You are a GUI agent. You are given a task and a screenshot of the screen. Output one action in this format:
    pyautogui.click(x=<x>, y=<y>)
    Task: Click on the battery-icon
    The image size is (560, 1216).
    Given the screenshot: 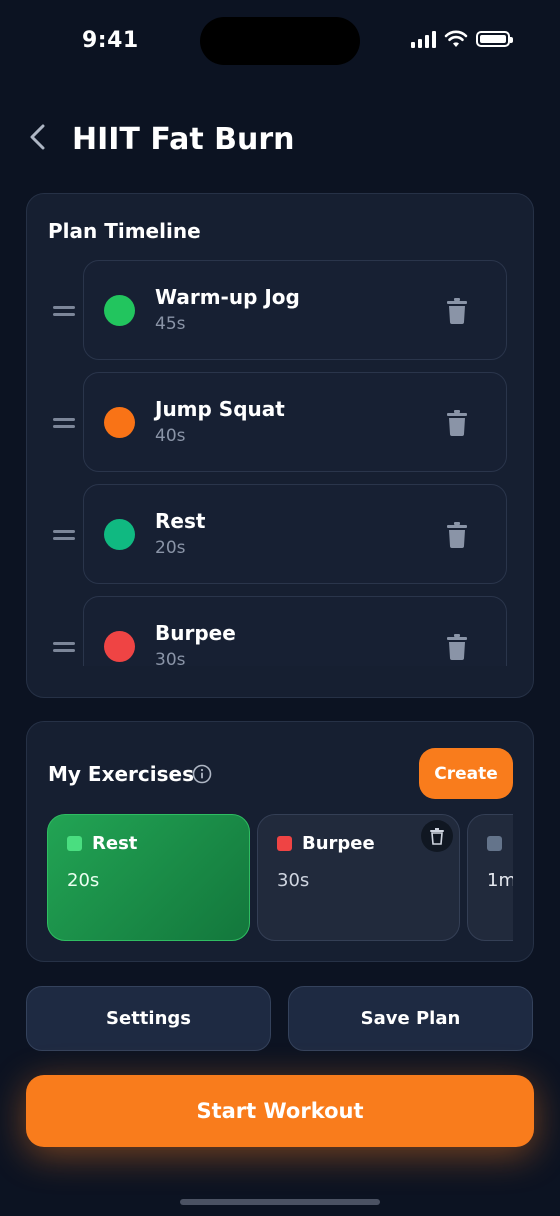 What is the action you would take?
    pyautogui.click(x=494, y=39)
    